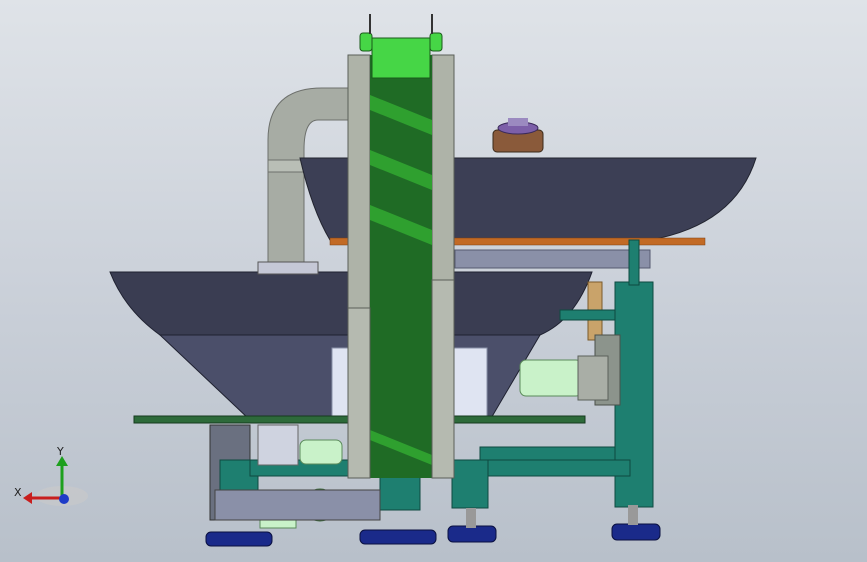  Describe the element at coordinates (564, 378) in the screenshot. I see `side-motor` at that location.